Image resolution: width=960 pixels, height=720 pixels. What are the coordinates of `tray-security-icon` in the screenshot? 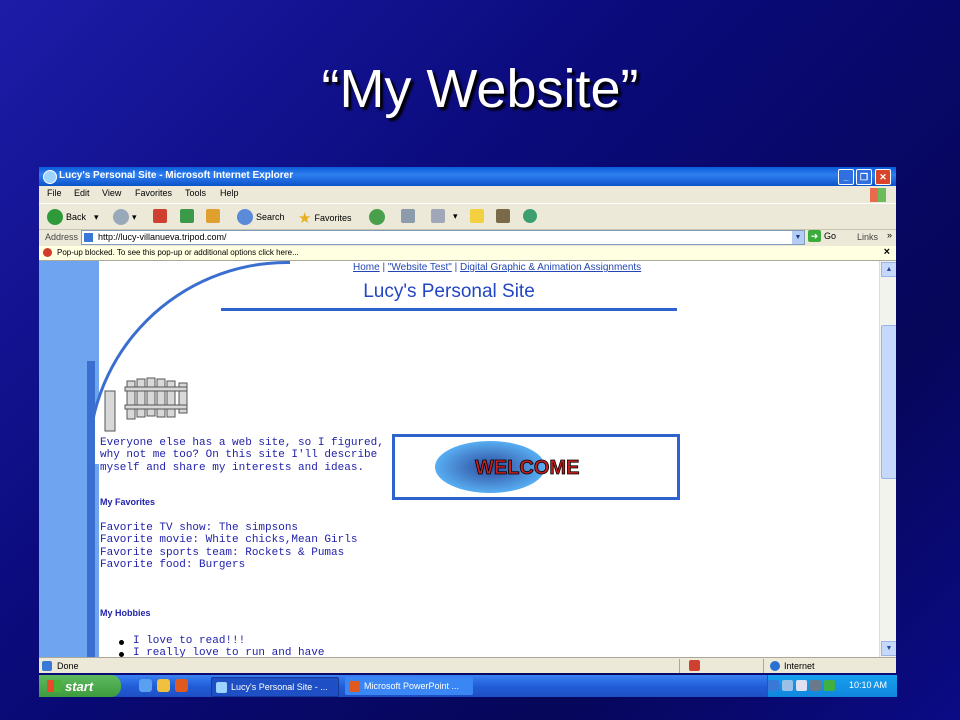 It's located at (829, 685).